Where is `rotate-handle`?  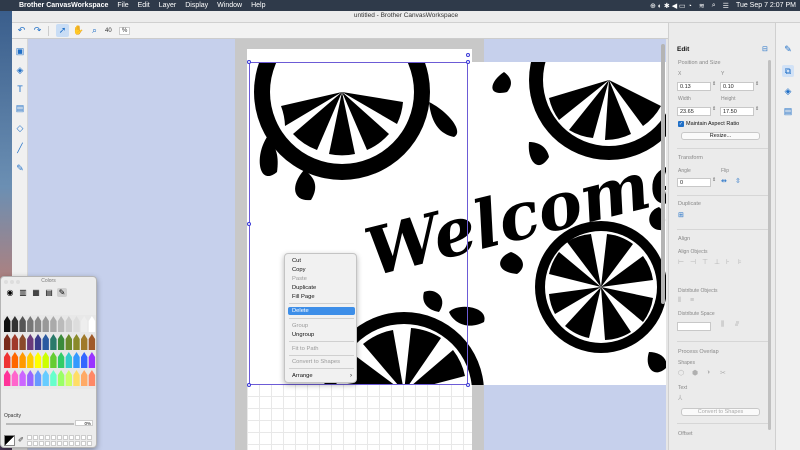 rotate-handle is located at coordinates (468, 55).